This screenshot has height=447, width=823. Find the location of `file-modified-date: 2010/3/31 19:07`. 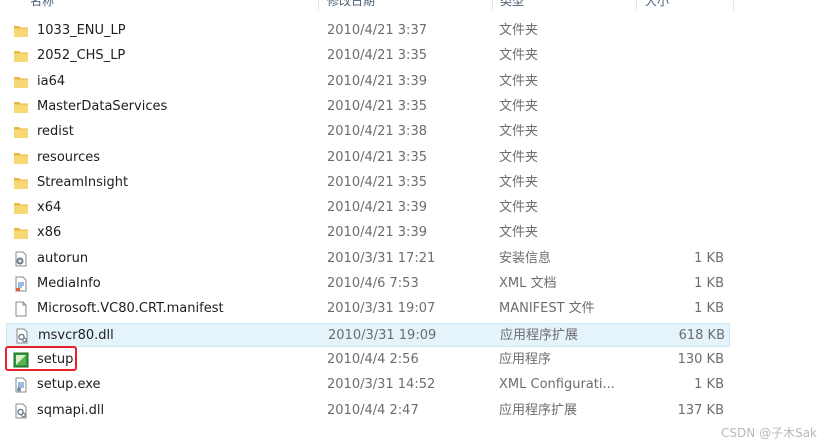

file-modified-date: 2010/3/31 19:07 is located at coordinates (381, 309).